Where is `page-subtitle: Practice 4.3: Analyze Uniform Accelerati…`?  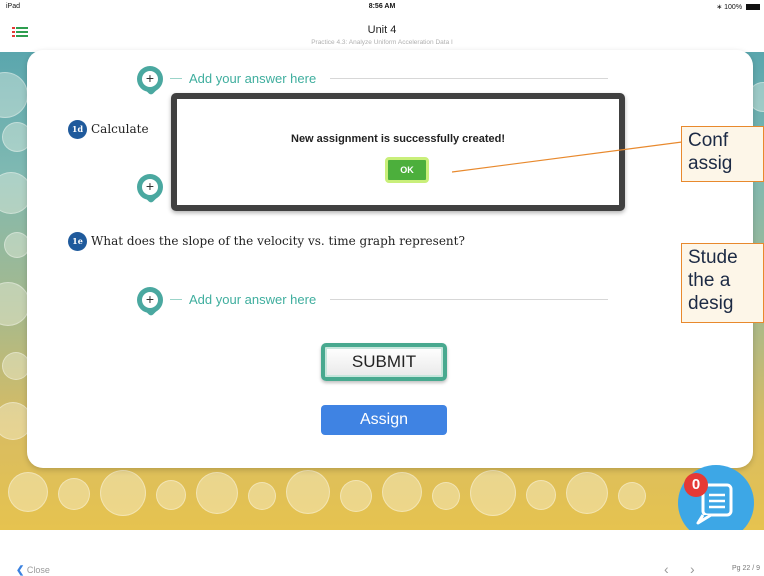
page-subtitle: Practice 4.3: Analyze Uniform Accelerati… is located at coordinates (382, 42).